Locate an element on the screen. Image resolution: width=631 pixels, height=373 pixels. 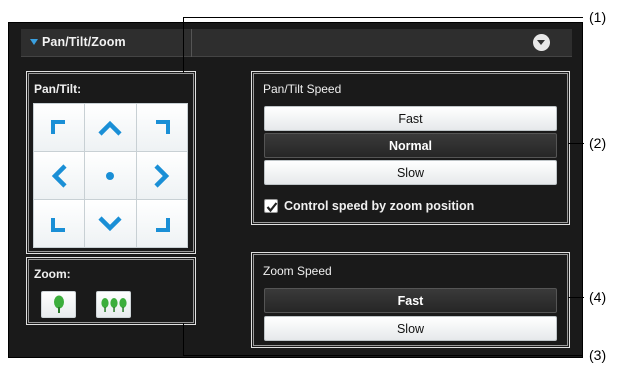
chevron-left-icon is located at coordinates (59, 175).